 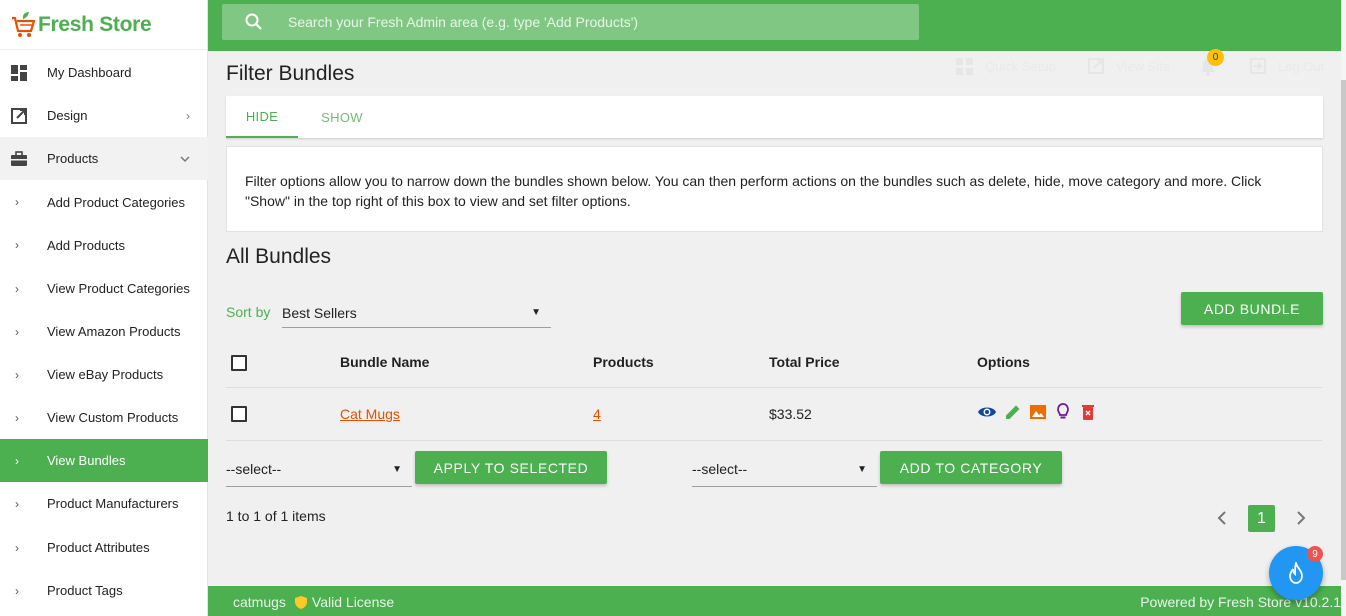 I want to click on view-site-link: View Site, so click(x=1129, y=66).